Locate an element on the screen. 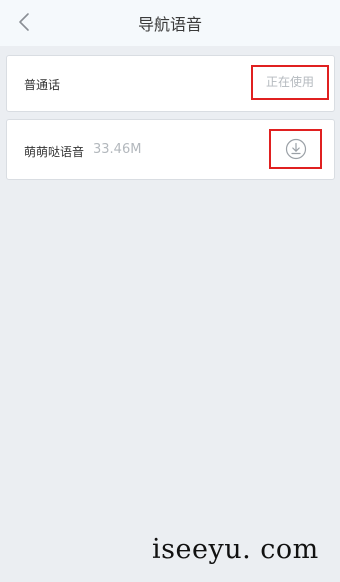 This screenshot has width=340, height=582. voice-item-mandarin: 普通话 正在使用 is located at coordinates (170, 83).